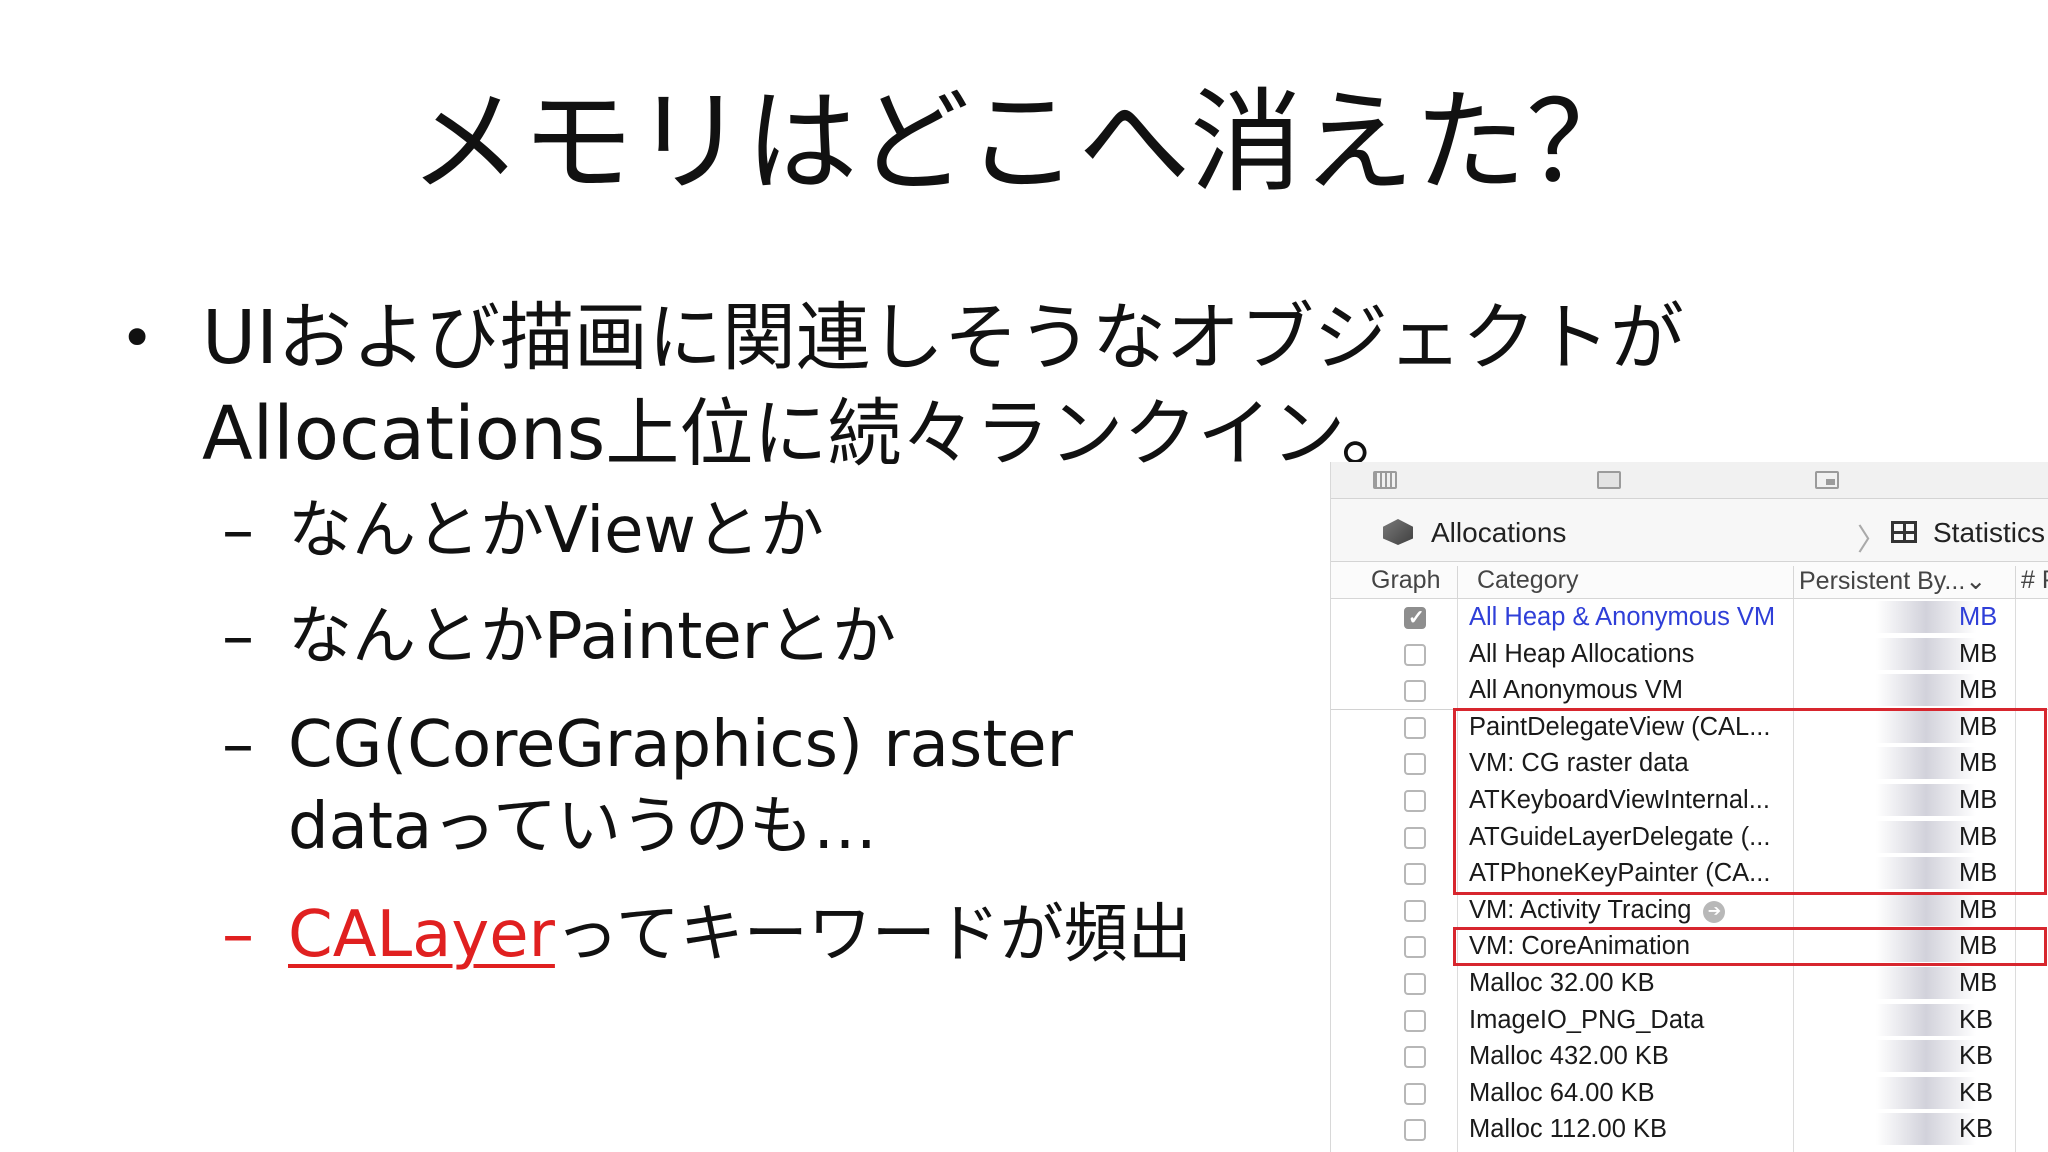  Describe the element at coordinates (1569, 1056) in the screenshot. I see `category-cell: Malloc 432.00 KB` at that location.